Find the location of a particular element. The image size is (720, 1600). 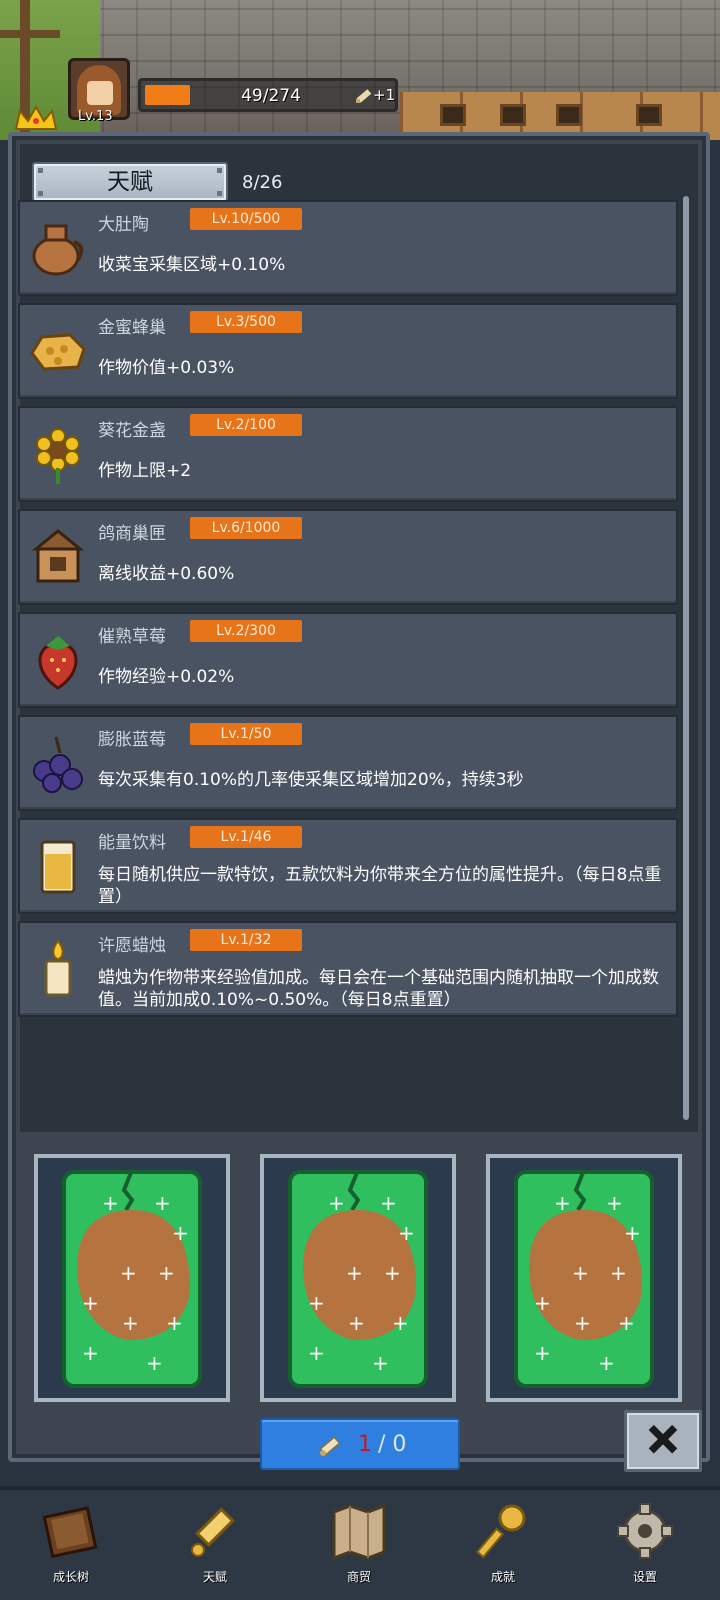

talent-row: 鸽商巢匣 Lv.6/1000 离线收益+0.60% is located at coordinates (348, 557).